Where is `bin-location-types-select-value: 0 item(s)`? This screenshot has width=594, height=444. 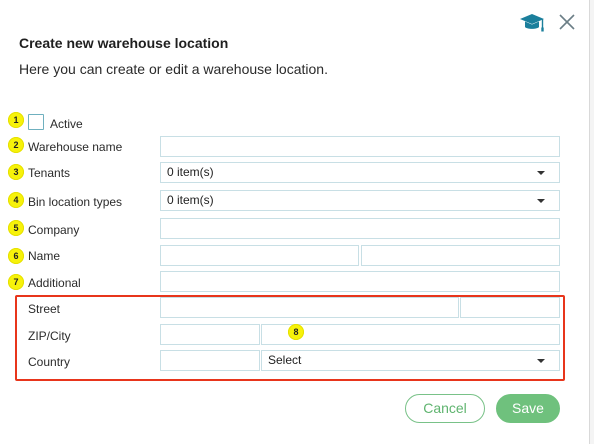 bin-location-types-select-value: 0 item(s) is located at coordinates (190, 200).